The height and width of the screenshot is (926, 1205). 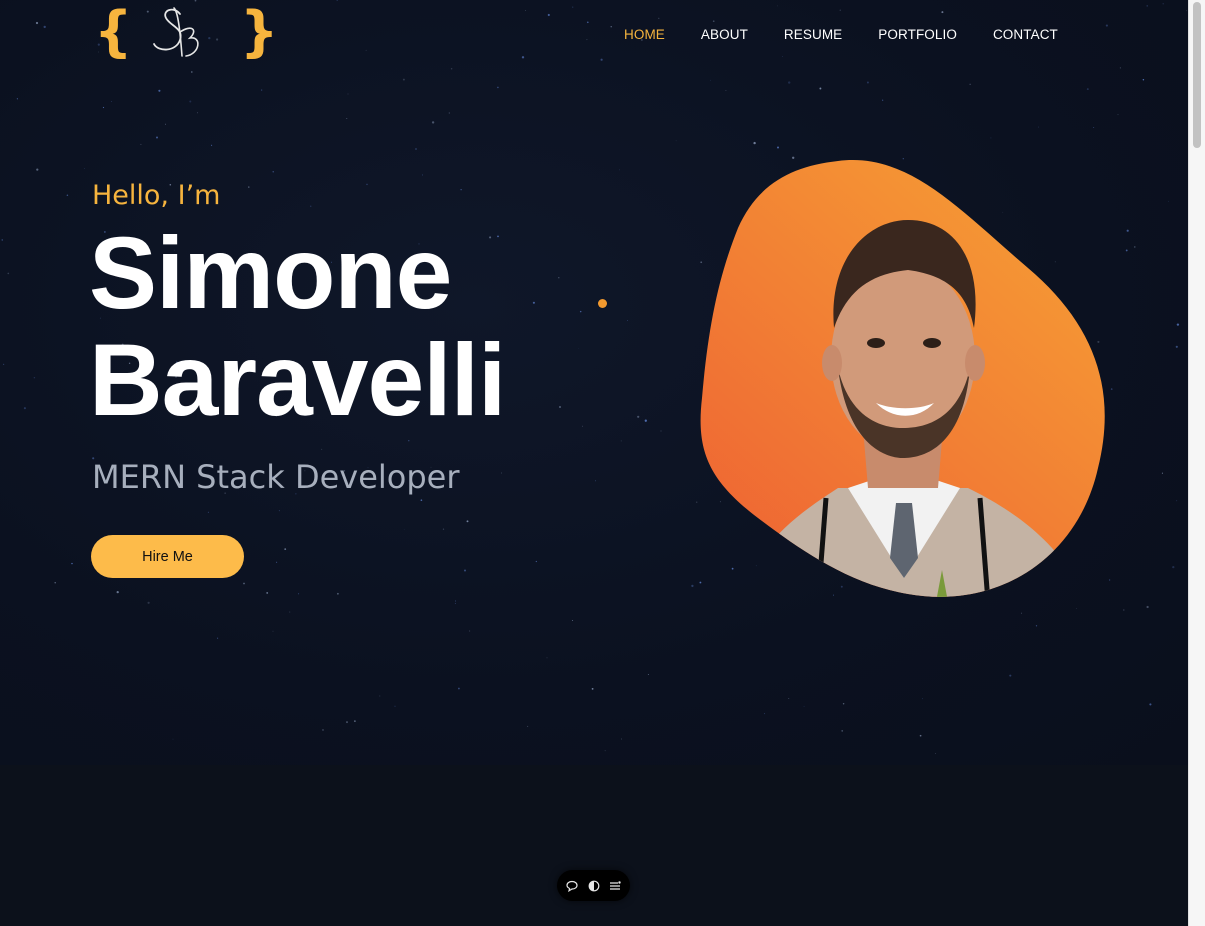 What do you see at coordinates (1196, 463) in the screenshot?
I see `page-scrollbar` at bounding box center [1196, 463].